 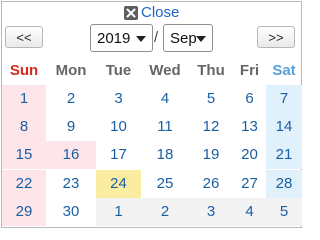 What do you see at coordinates (24, 184) in the screenshot?
I see `day-cell: 22` at bounding box center [24, 184].